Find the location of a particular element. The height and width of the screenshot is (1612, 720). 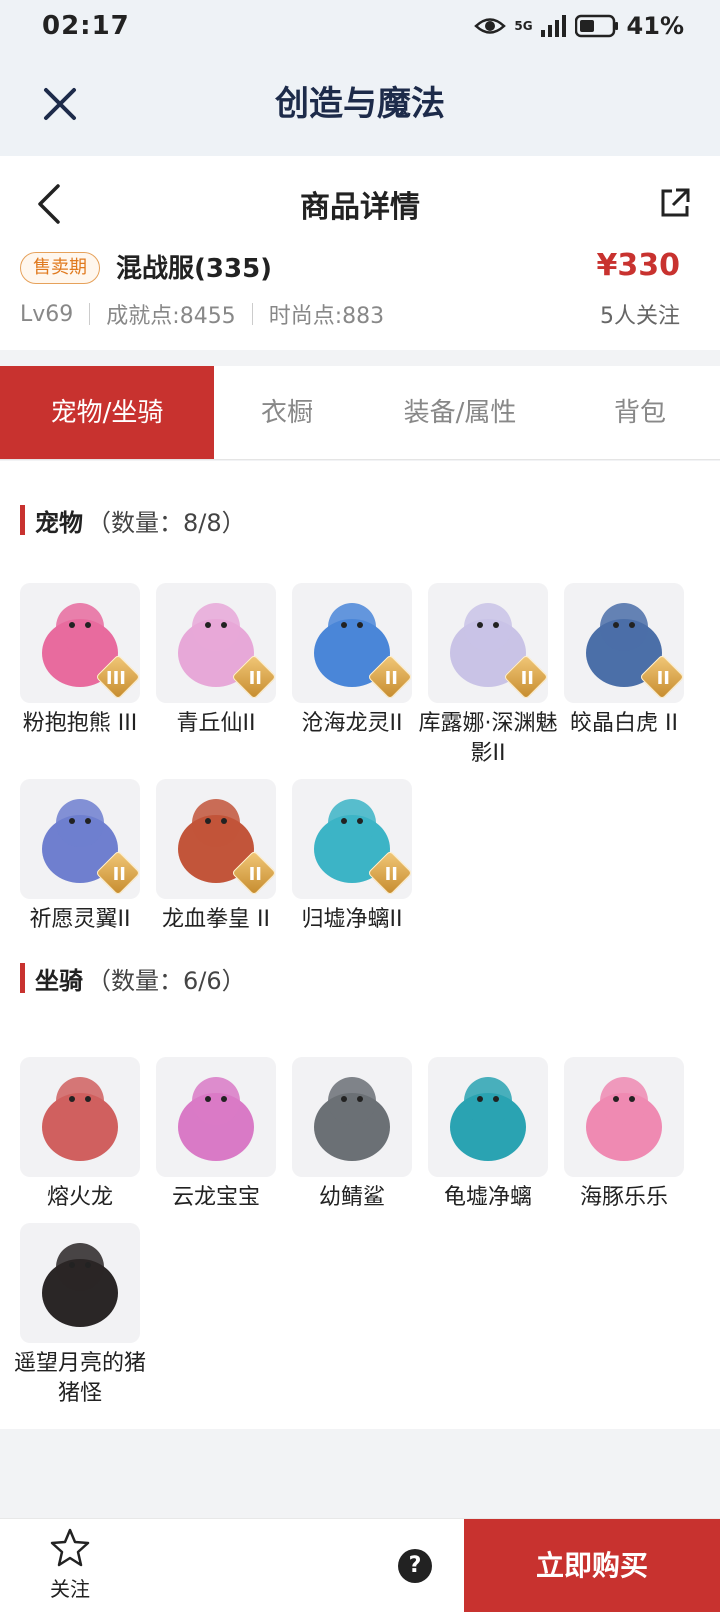

achievement-stat: 成就点:8455 is located at coordinates (171, 316).